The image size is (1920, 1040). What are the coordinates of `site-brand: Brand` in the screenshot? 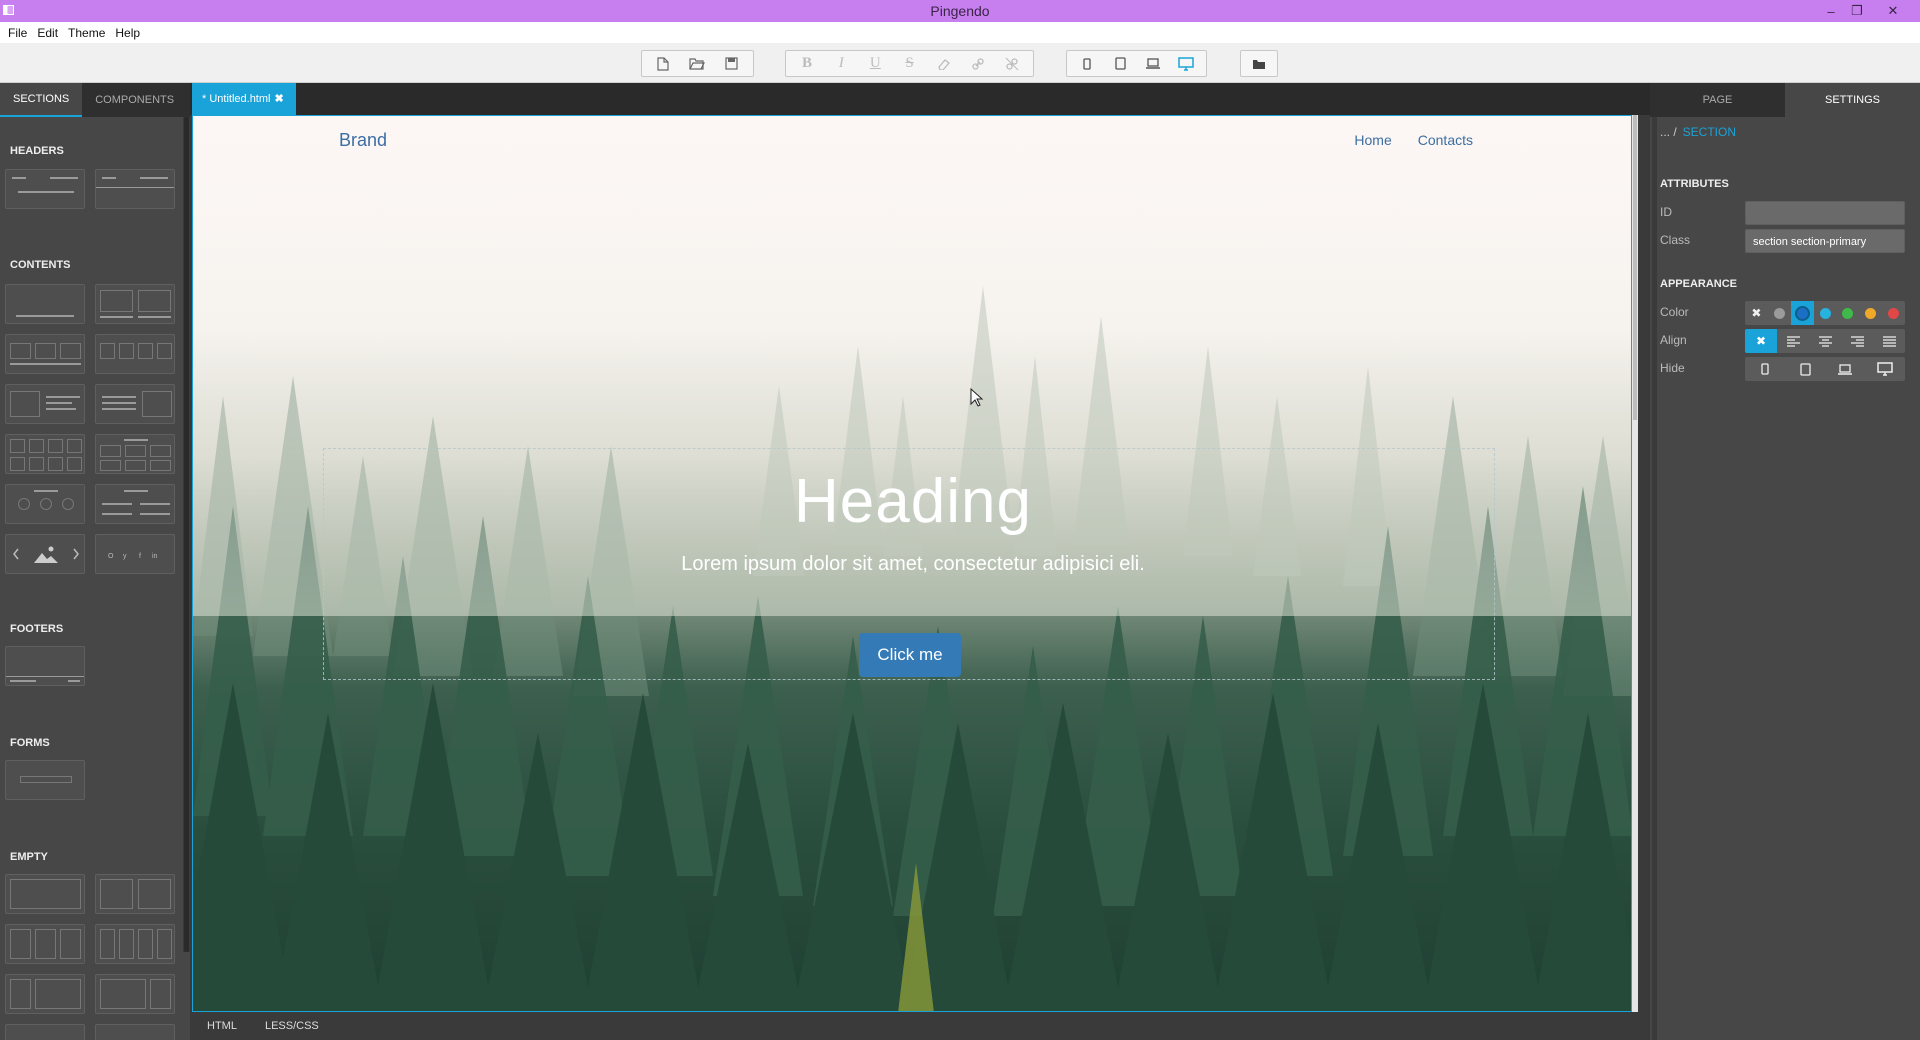 It's located at (363, 140).